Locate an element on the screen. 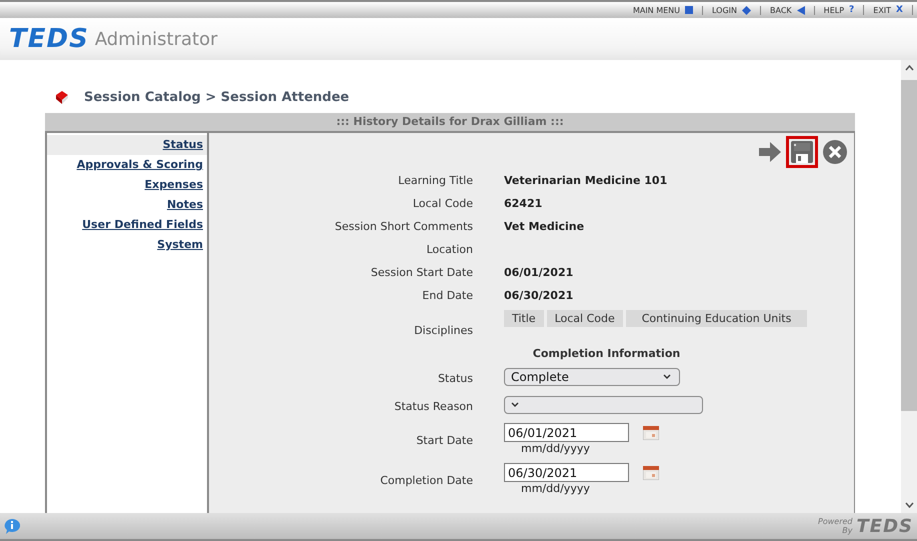 The width and height of the screenshot is (917, 541). nav-link: Expenses is located at coordinates (127, 185).